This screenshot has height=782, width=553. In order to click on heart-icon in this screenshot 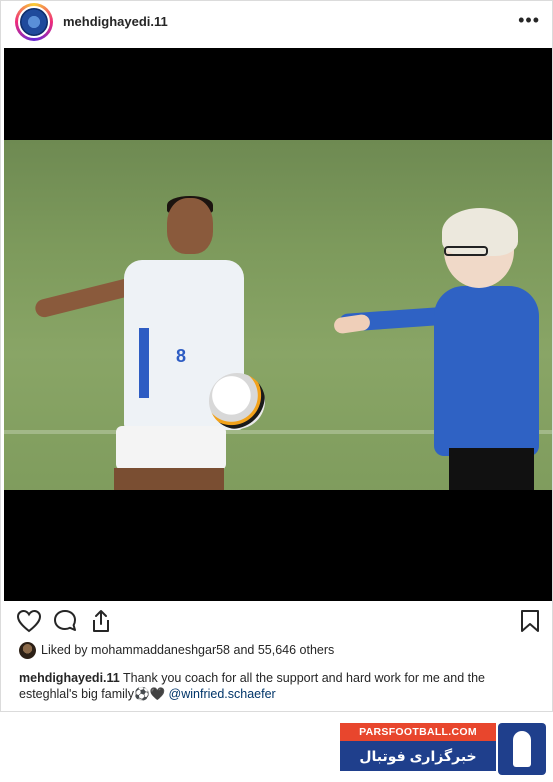, I will do `click(29, 621)`.